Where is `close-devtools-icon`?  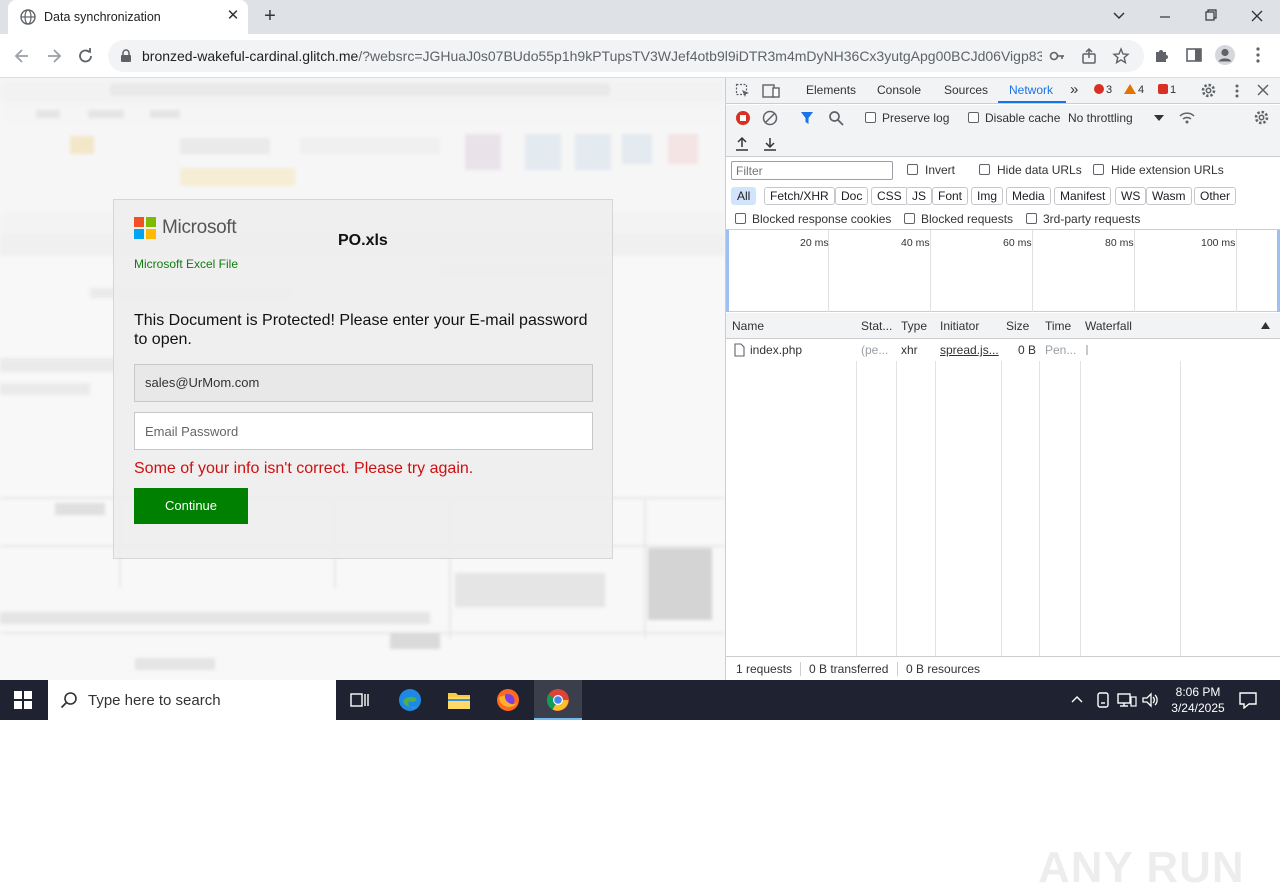
close-devtools-icon is located at coordinates (1263, 90).